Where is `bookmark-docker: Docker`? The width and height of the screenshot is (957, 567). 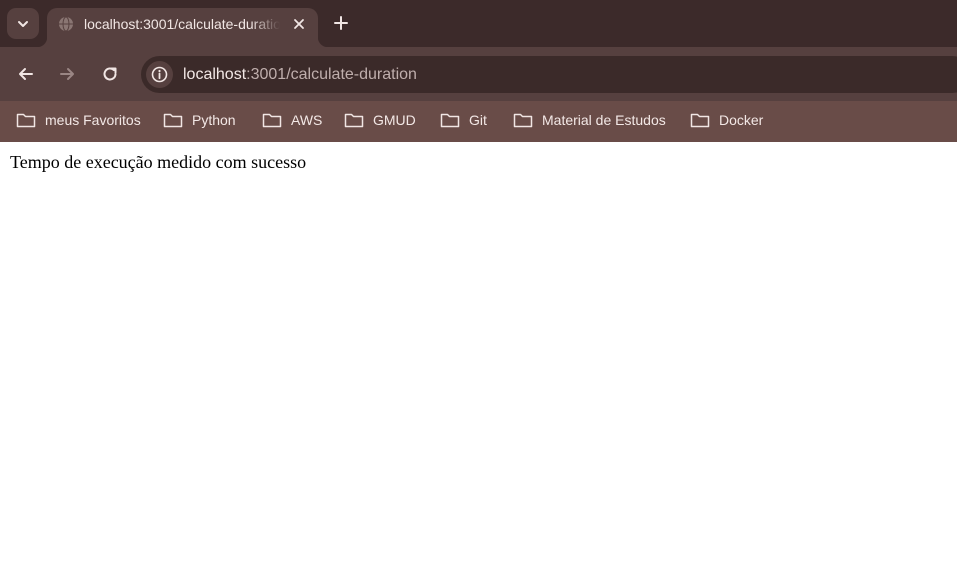
bookmark-docker: Docker is located at coordinates (726, 120).